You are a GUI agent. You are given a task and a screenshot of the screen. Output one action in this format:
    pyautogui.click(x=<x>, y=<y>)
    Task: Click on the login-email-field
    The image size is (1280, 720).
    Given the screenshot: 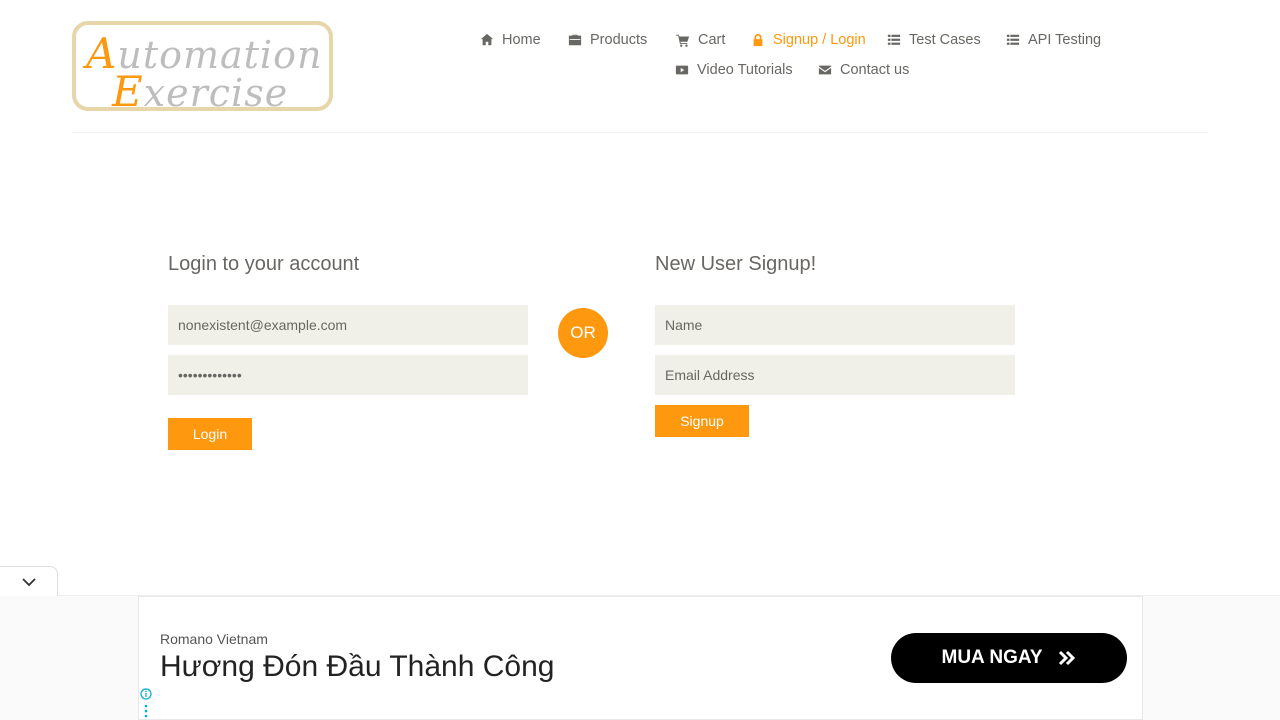 What is the action you would take?
    pyautogui.click(x=348, y=325)
    